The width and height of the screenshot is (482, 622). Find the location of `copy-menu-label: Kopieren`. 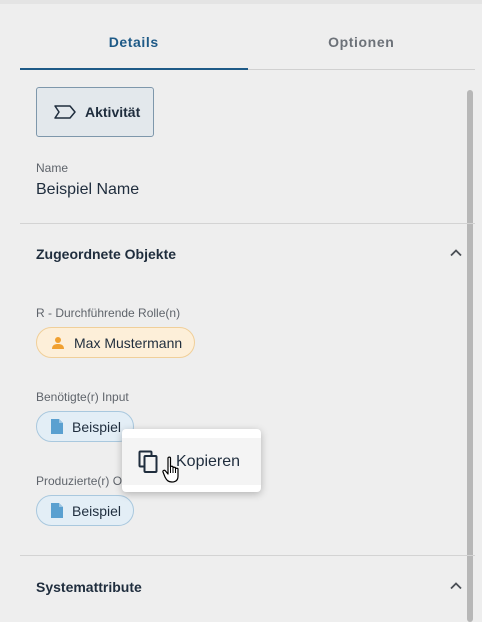

copy-menu-label: Kopieren is located at coordinates (208, 461).